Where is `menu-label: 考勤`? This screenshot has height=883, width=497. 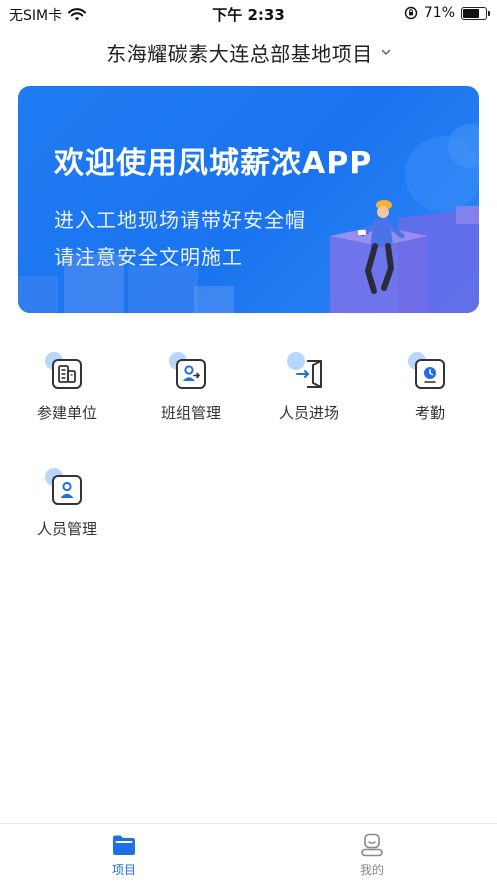
menu-label: 考勤 is located at coordinates (429, 413).